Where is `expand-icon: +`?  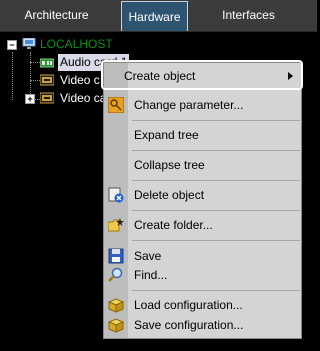 expand-icon: + is located at coordinates (30, 99).